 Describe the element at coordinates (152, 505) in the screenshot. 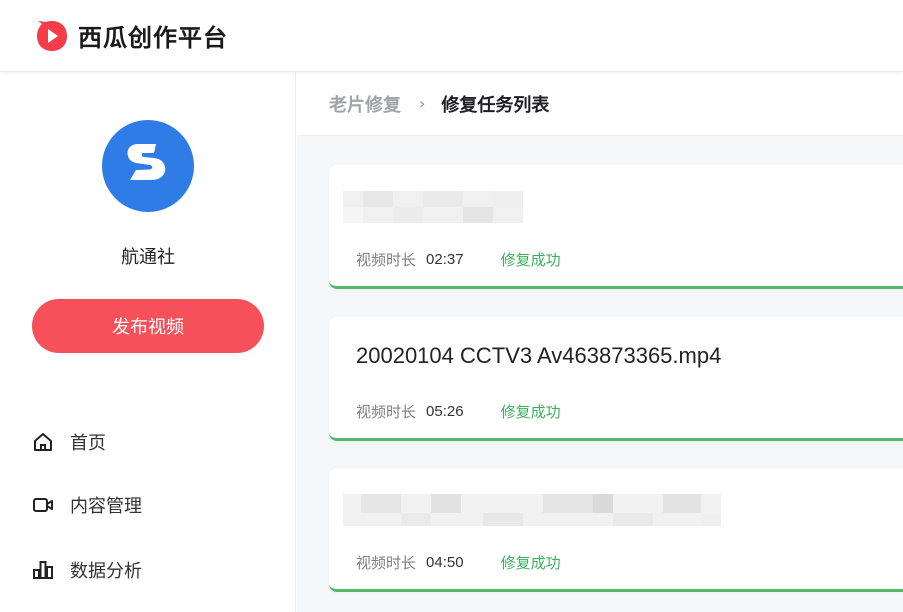

I see `nav-item-content-management: 内容管理` at that location.